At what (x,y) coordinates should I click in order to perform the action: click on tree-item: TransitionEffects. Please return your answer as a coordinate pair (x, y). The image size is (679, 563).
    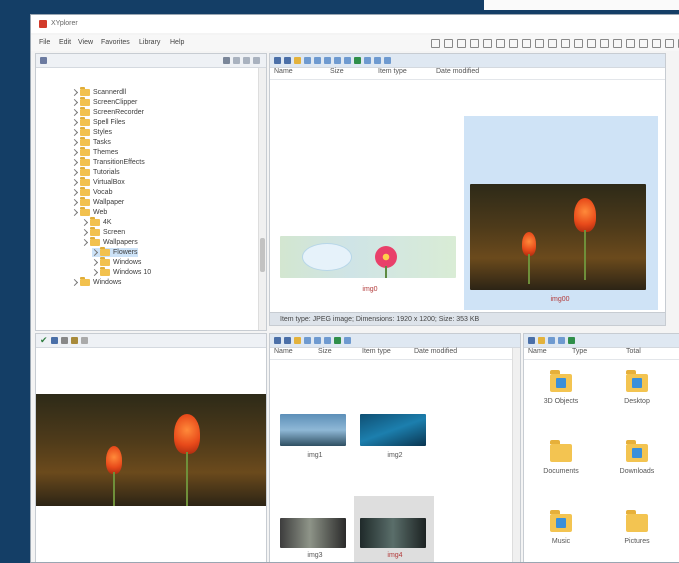
    Looking at the image, I should click on (107, 162).